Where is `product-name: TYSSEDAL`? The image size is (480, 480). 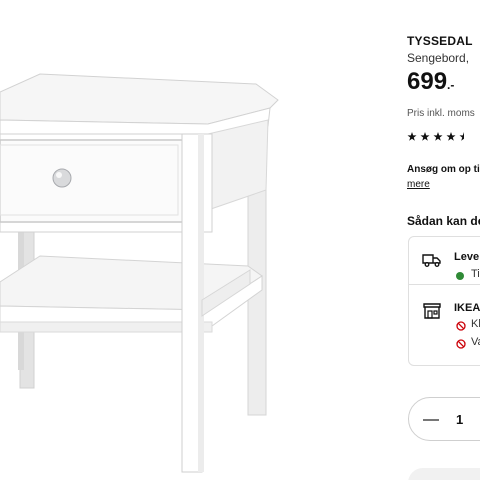 product-name: TYSSEDAL is located at coordinates (440, 41).